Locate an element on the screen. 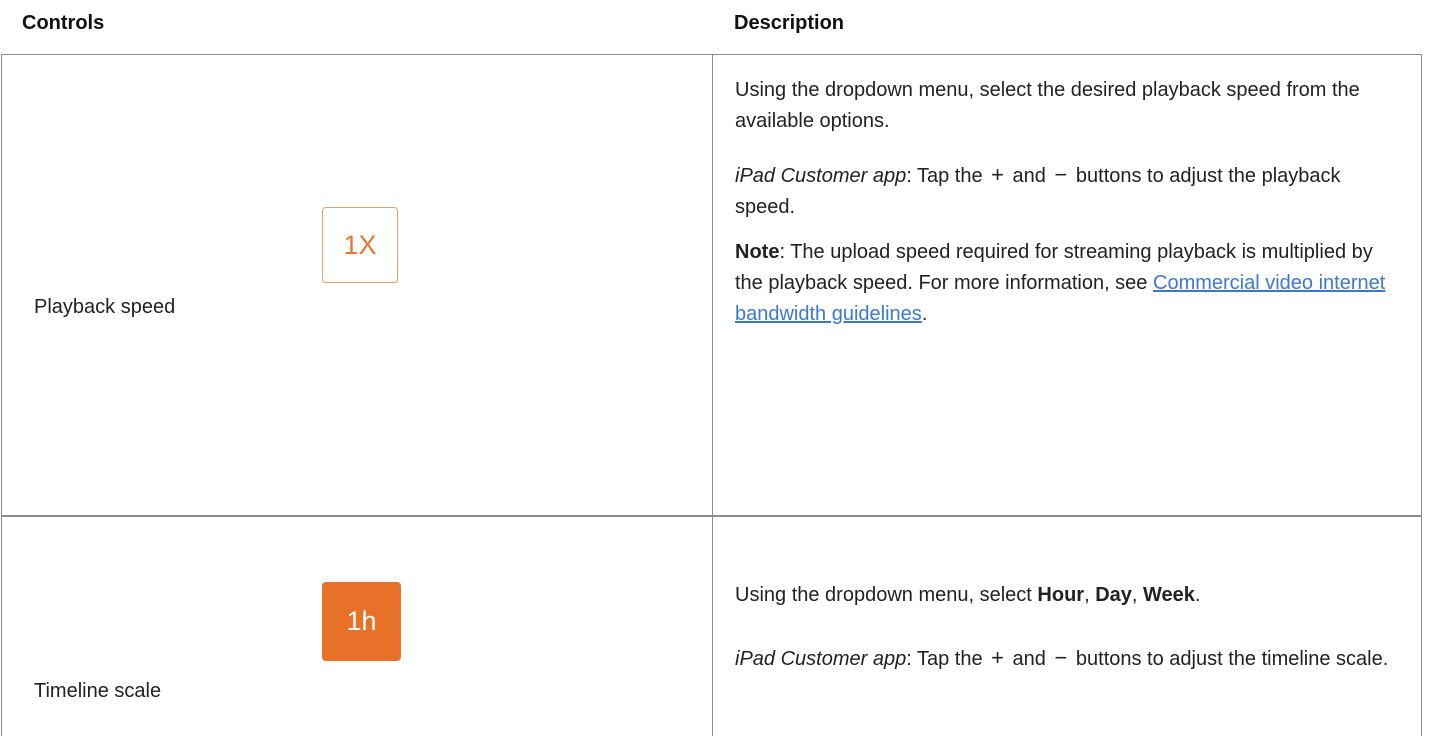  timeline-scale-icon-text: 1h is located at coordinates (361, 621).